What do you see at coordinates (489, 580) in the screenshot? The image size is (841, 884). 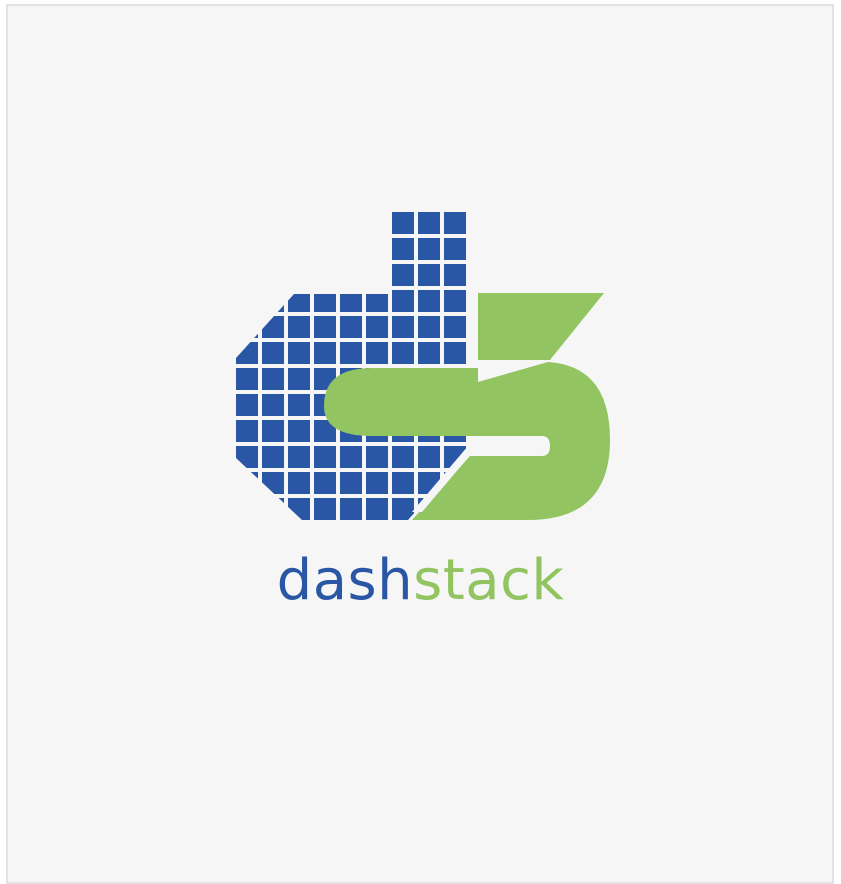 I see `wordmark-stack: stack` at bounding box center [489, 580].